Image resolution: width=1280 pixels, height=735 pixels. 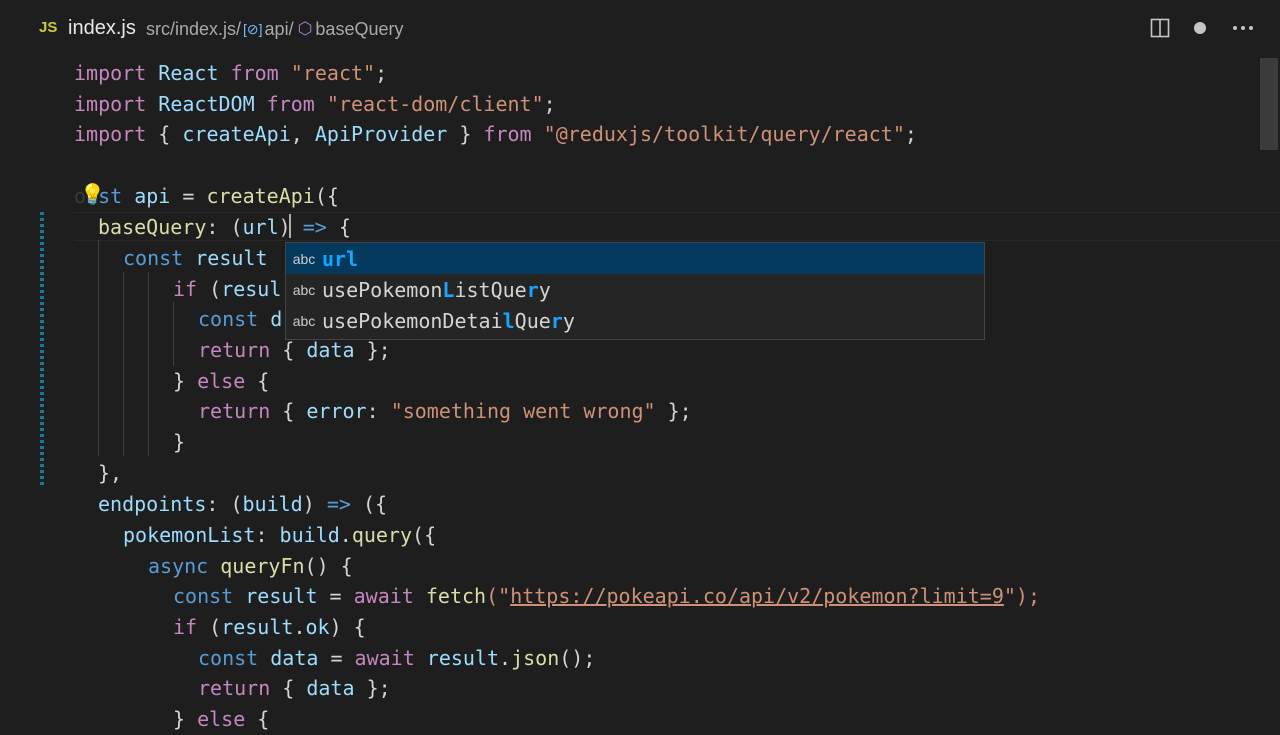 I want to click on variable-symbol-icon: [⊘], so click(x=253, y=28).